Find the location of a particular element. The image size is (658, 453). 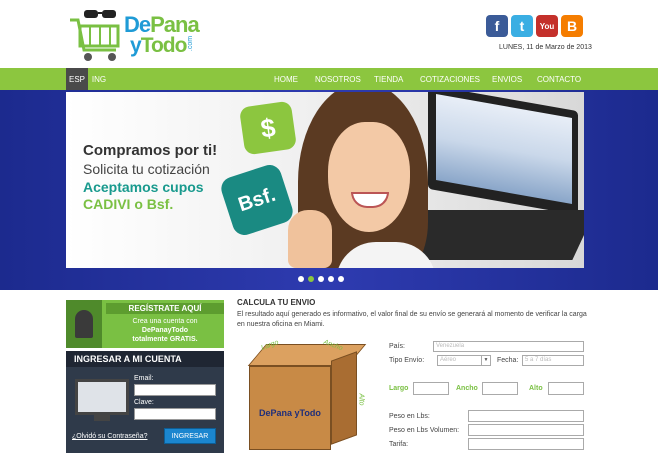

peso-volumen-label: Peso en Lbs Volumen: is located at coordinates (424, 430).